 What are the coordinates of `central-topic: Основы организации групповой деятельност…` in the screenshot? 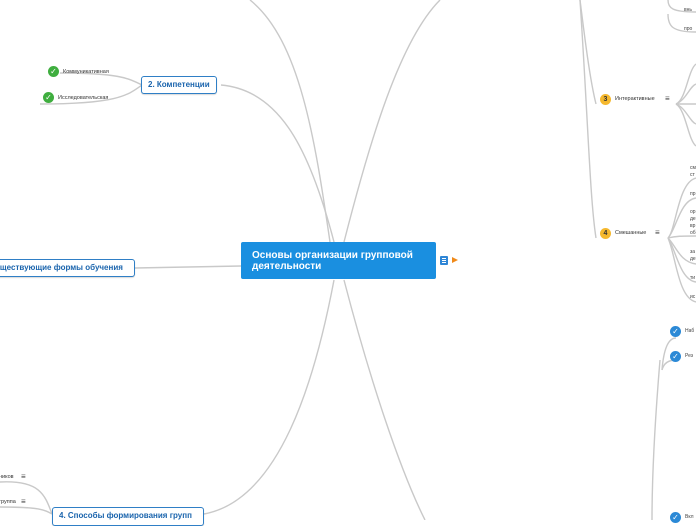 It's located at (338, 260).